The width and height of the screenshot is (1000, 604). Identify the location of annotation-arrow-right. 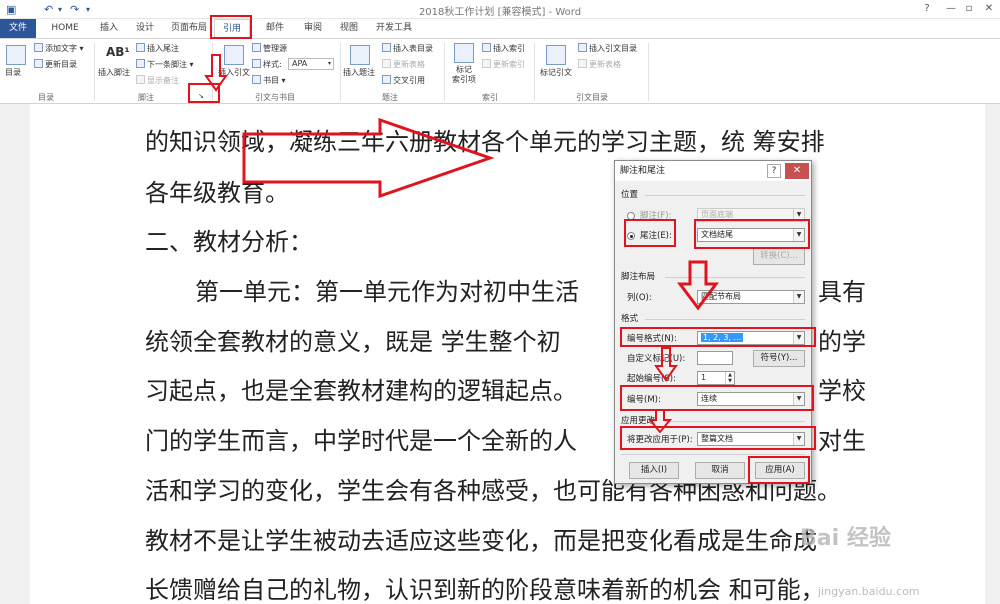
(368, 158).